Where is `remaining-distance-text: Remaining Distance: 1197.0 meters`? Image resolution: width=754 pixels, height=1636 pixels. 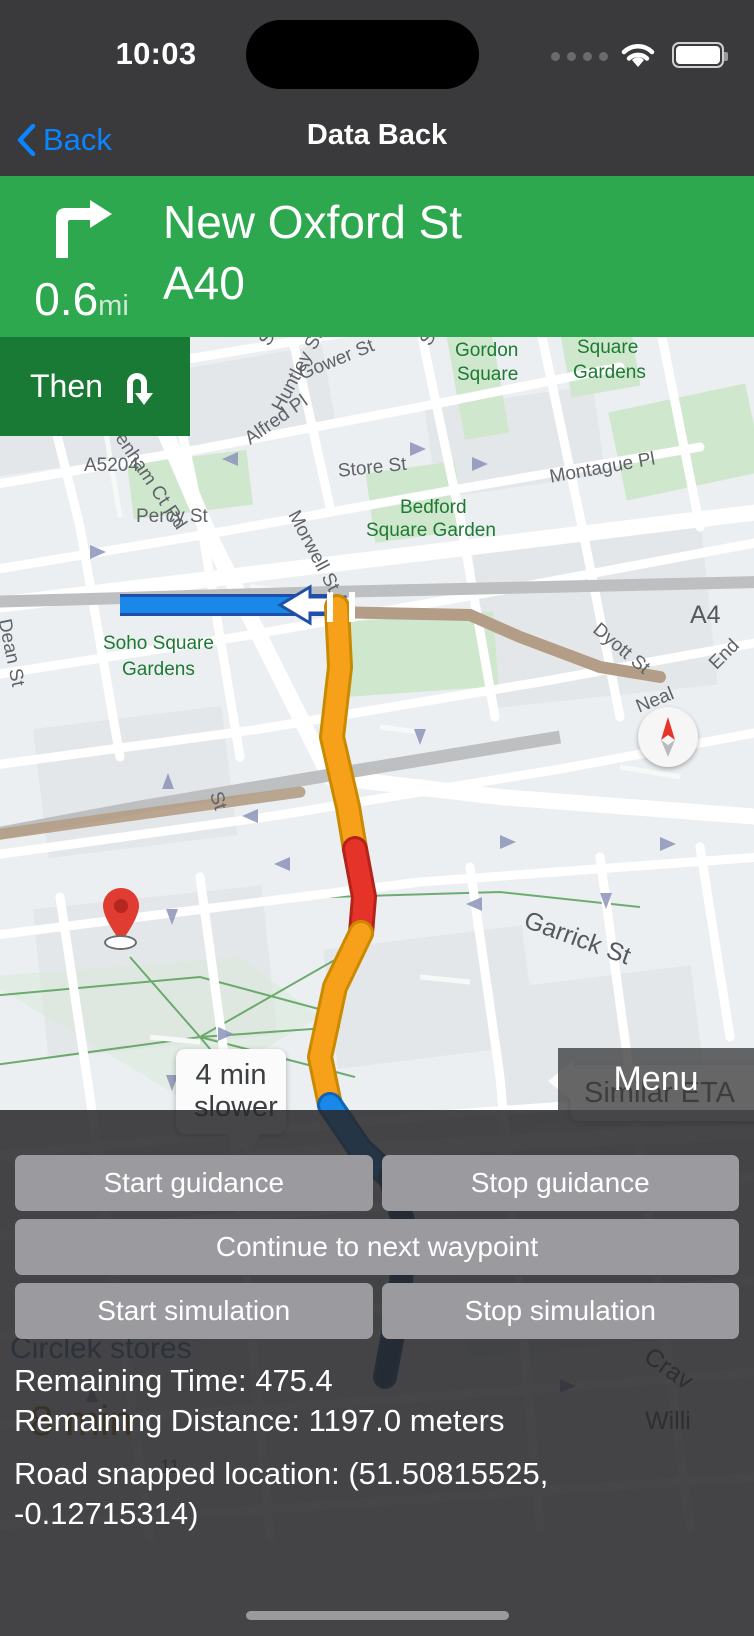 remaining-distance-text: Remaining Distance: 1197.0 meters is located at coordinates (259, 1420).